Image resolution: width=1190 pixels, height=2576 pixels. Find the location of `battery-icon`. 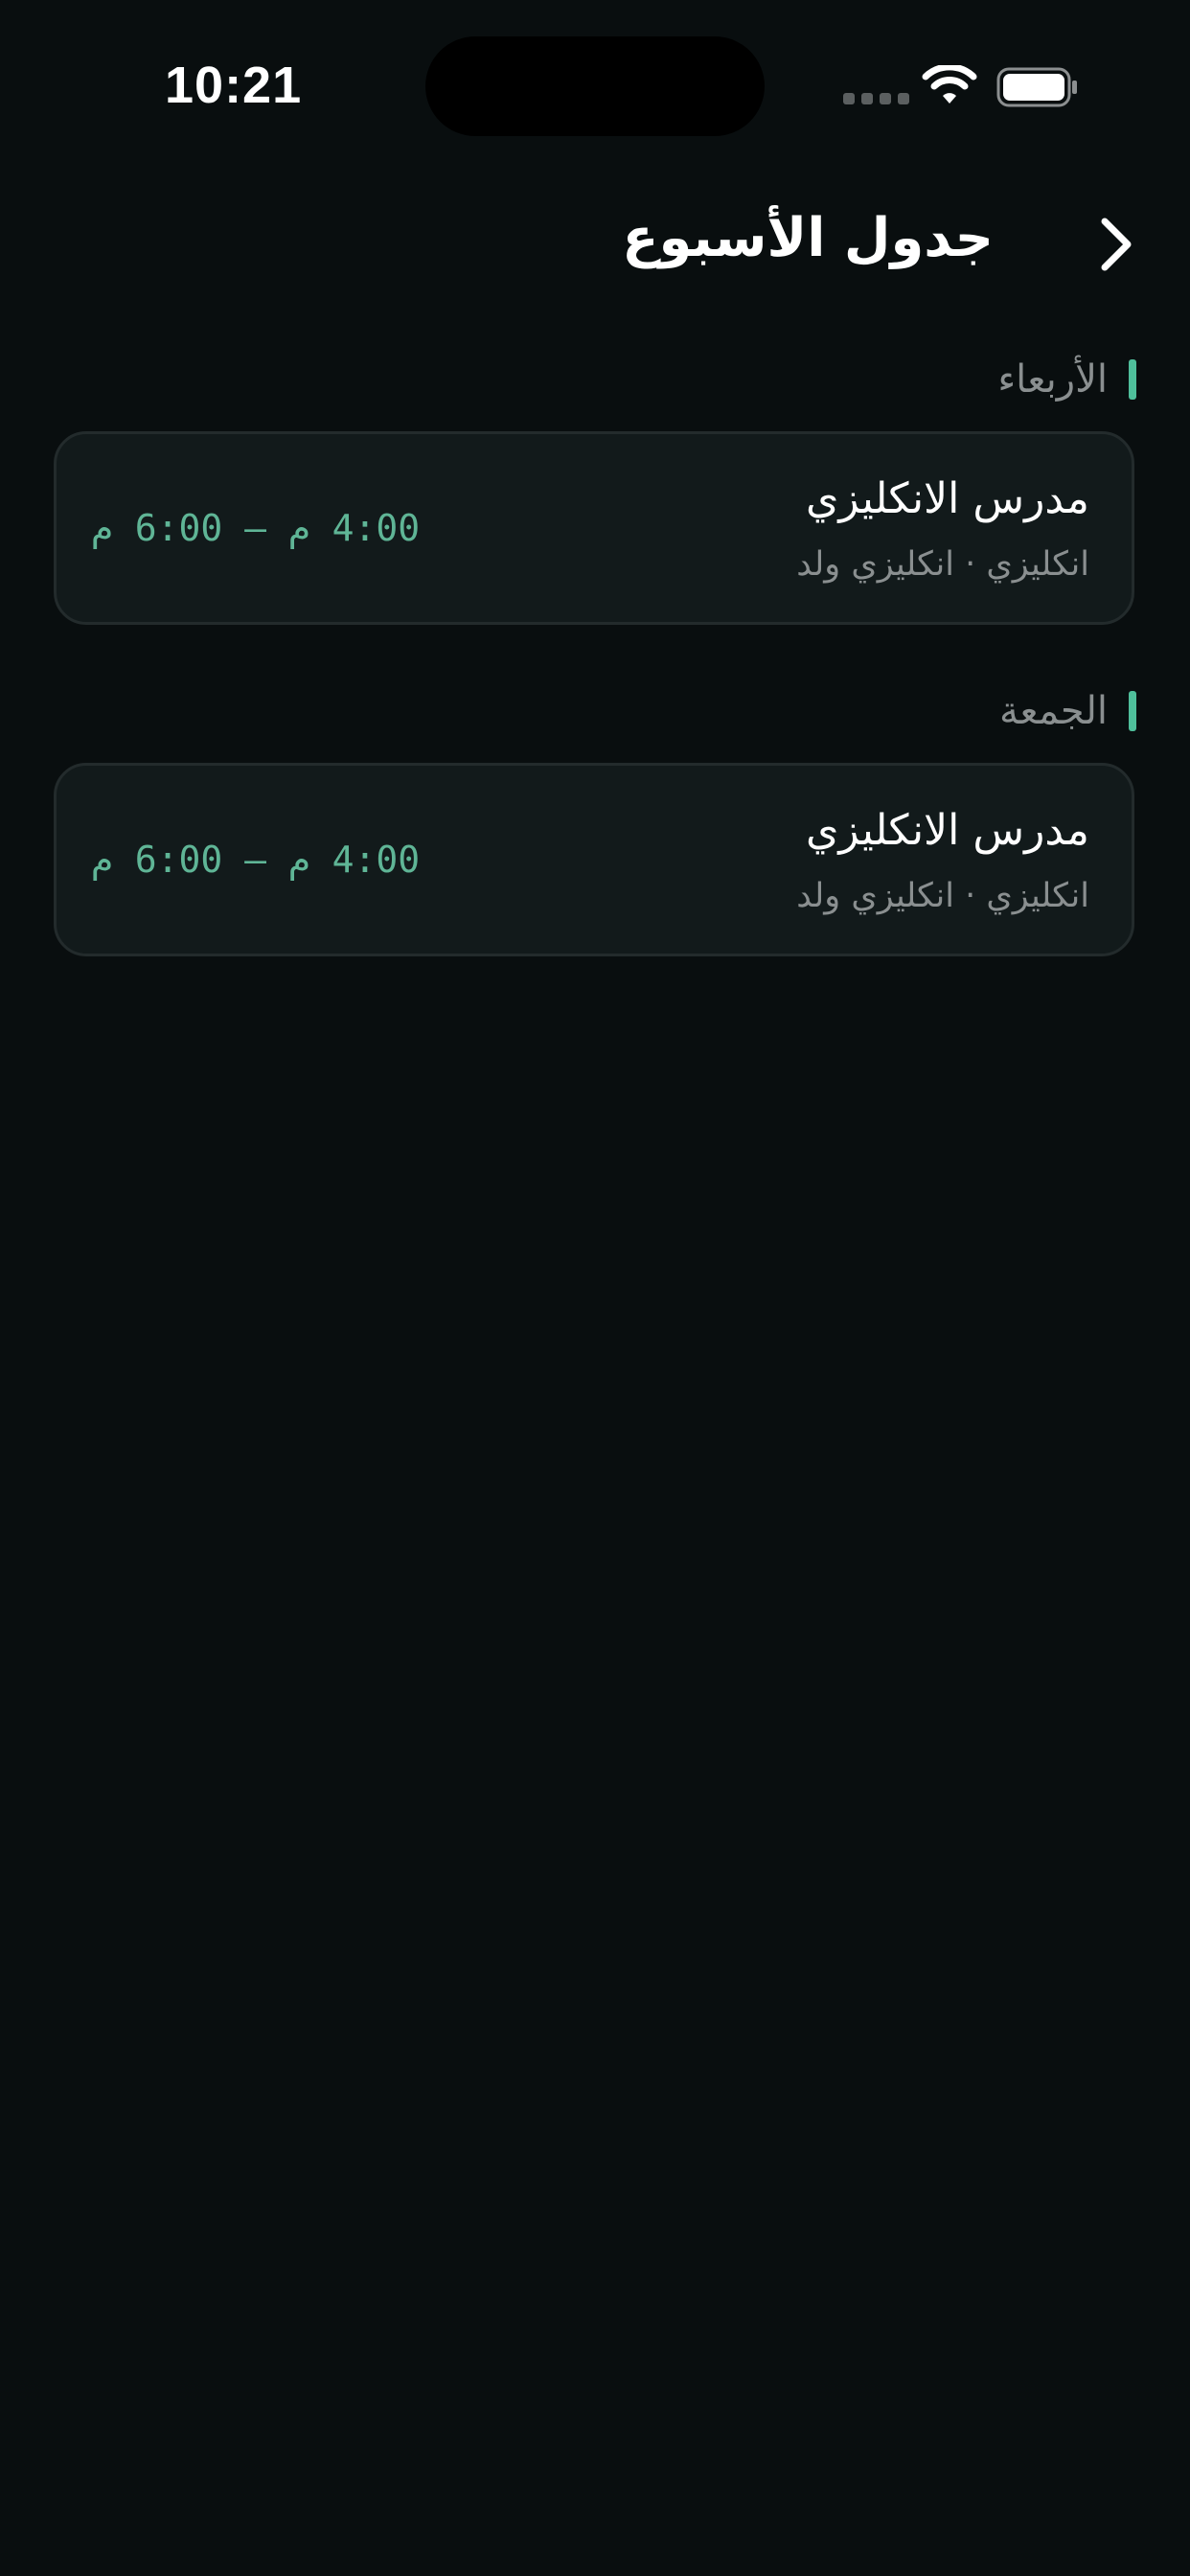

battery-icon is located at coordinates (1037, 87).